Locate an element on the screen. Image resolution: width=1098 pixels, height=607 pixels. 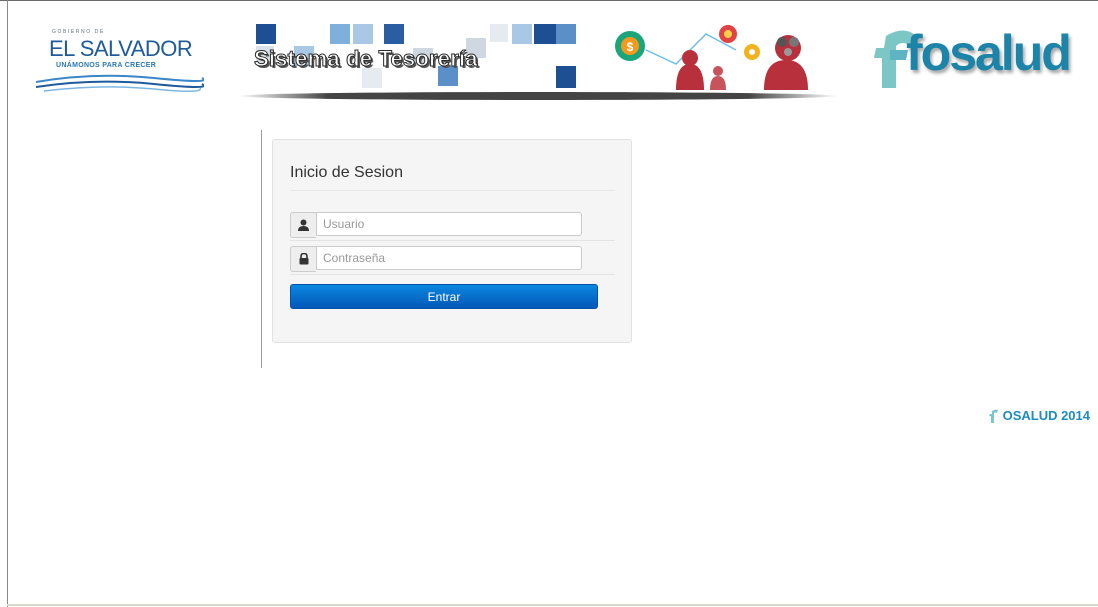
gov-logo-small-text: GOBIERNO DE is located at coordinates (78, 32).